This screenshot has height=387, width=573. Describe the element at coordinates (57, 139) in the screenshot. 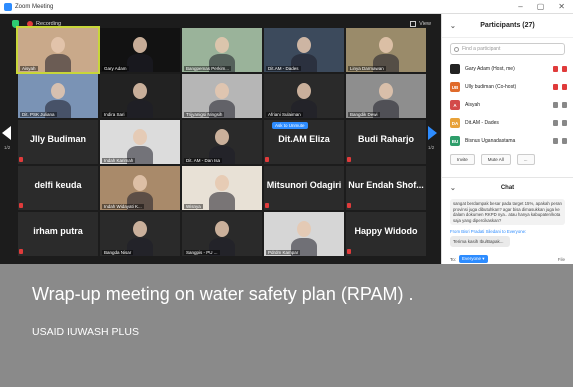

I see `participant-display-name: Jlly Budiman` at that location.